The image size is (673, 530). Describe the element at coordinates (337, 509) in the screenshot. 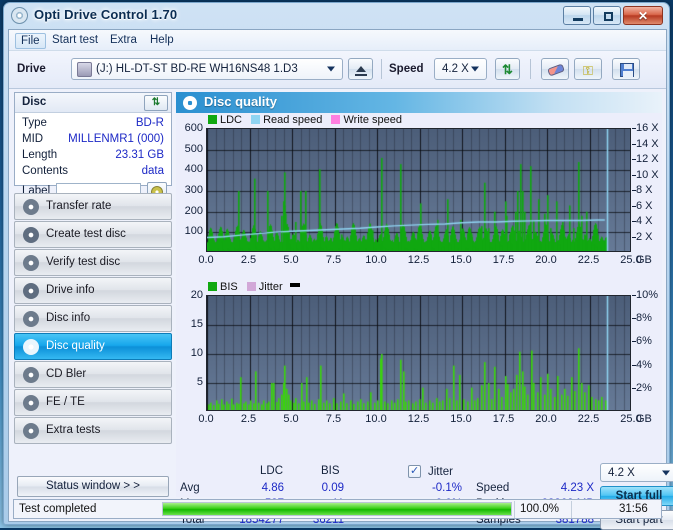

I see `status-bar: Test completed 100.0% 31:56` at that location.